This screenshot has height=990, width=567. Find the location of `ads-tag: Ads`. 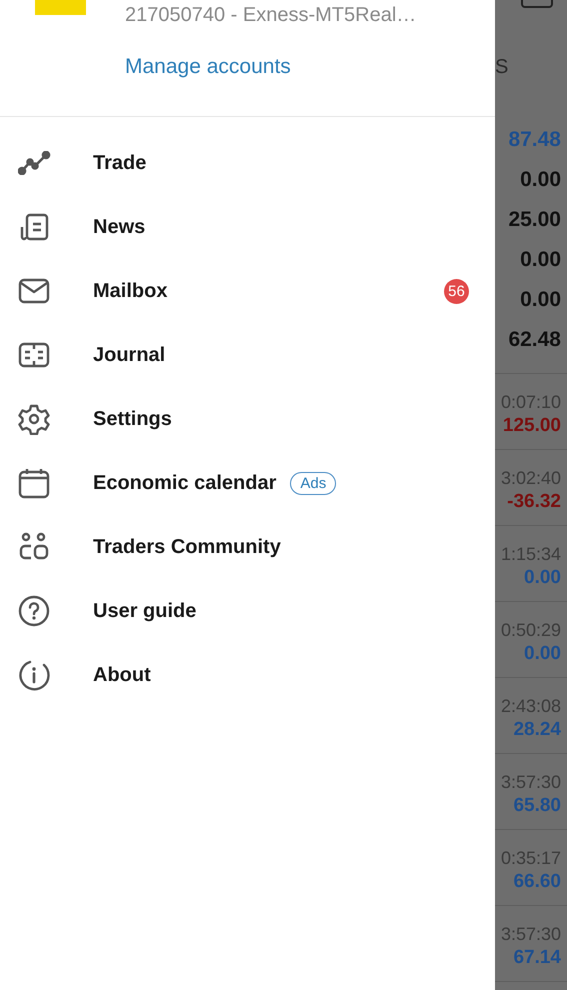

ads-tag: Ads is located at coordinates (313, 483).